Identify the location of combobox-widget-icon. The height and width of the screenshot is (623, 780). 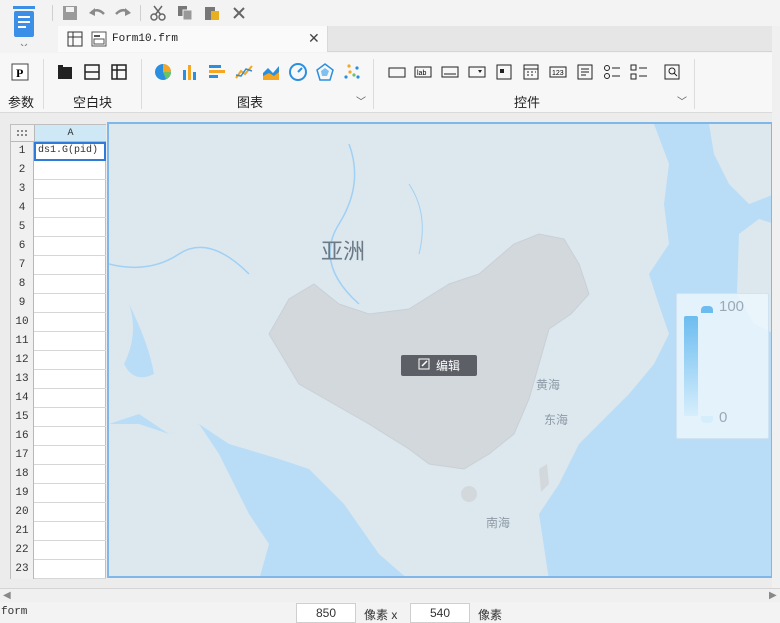
(477, 72).